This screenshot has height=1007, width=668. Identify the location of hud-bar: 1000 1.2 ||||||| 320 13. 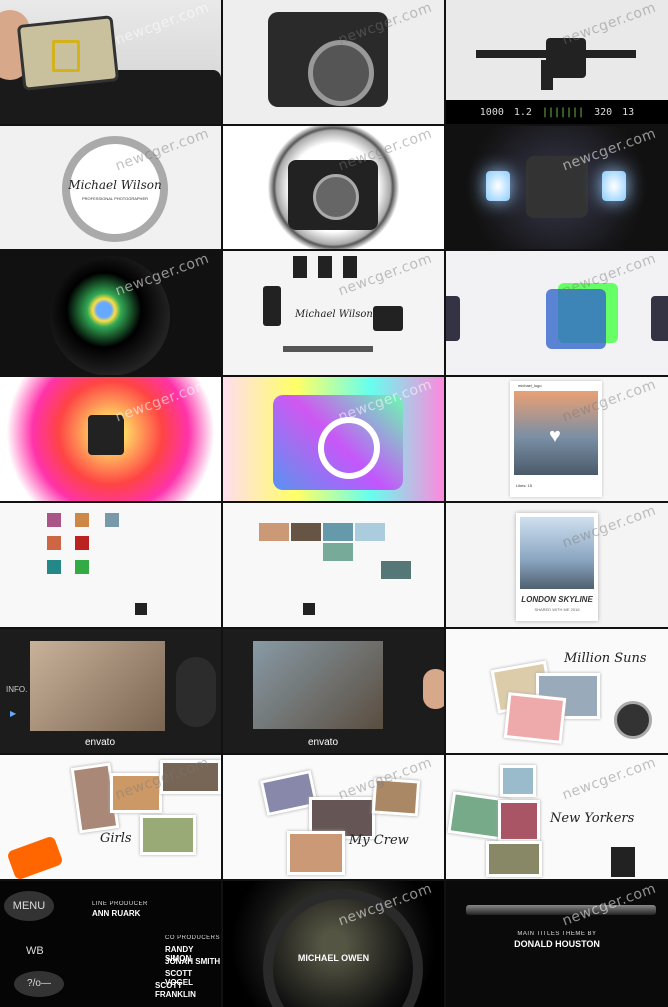
(557, 112).